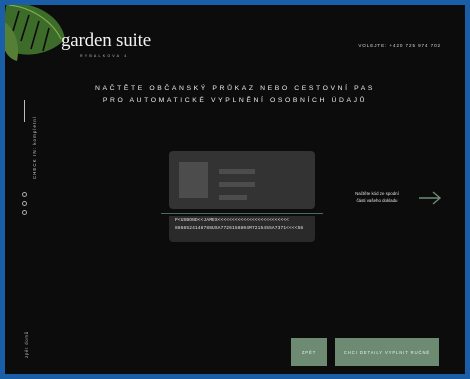 This screenshot has width=470, height=379. I want to click on page-title-line-2: PRO AUTOMATICKÉ VYPLNĚNÍ OSOBNÍCH ÚDAJŮ, so click(235, 100).